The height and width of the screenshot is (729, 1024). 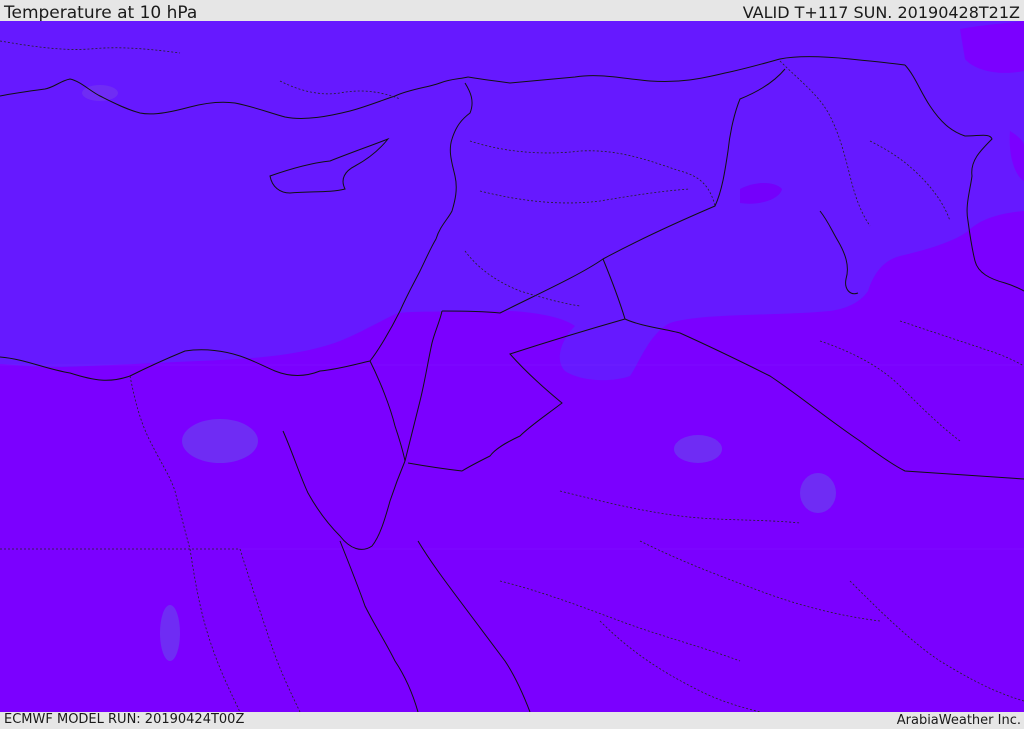 What do you see at coordinates (958, 720) in the screenshot?
I see `credit-label: ArabiaWeather Inc.` at bounding box center [958, 720].